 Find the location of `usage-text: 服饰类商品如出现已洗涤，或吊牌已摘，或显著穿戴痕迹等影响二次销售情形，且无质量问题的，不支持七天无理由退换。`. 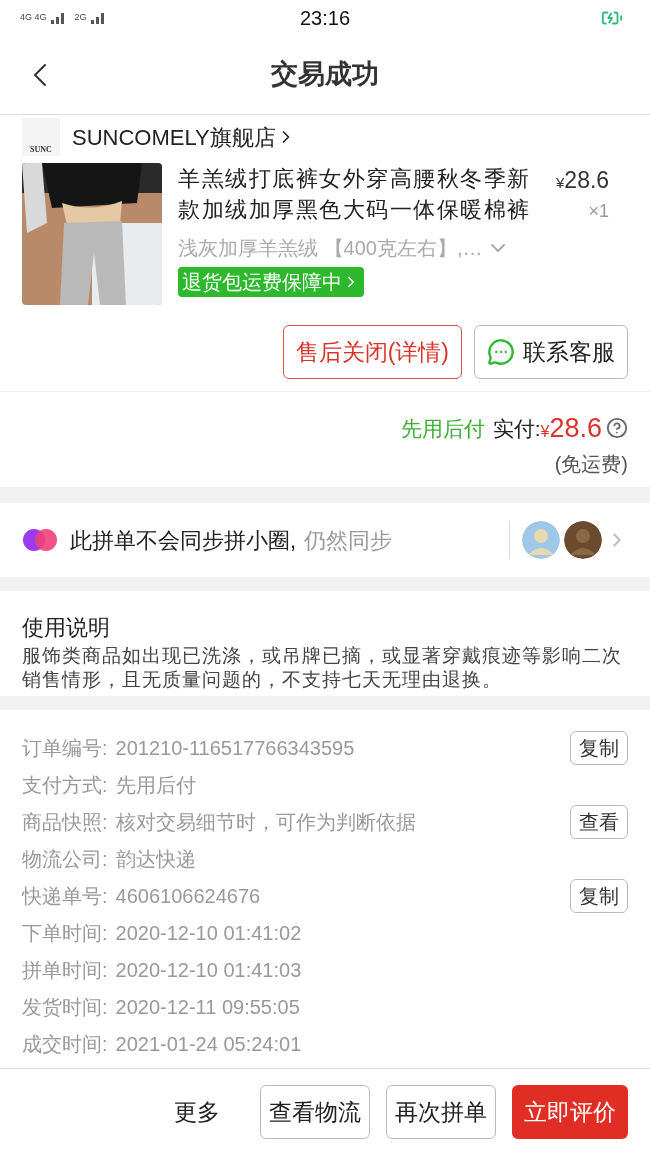

usage-text: 服饰类商品如出现已洗涤，或吊牌已摘，或显著穿戴痕迹等影响二次销售情形，且无质量问题的，不支持七天无理由退换。 is located at coordinates (322, 668).